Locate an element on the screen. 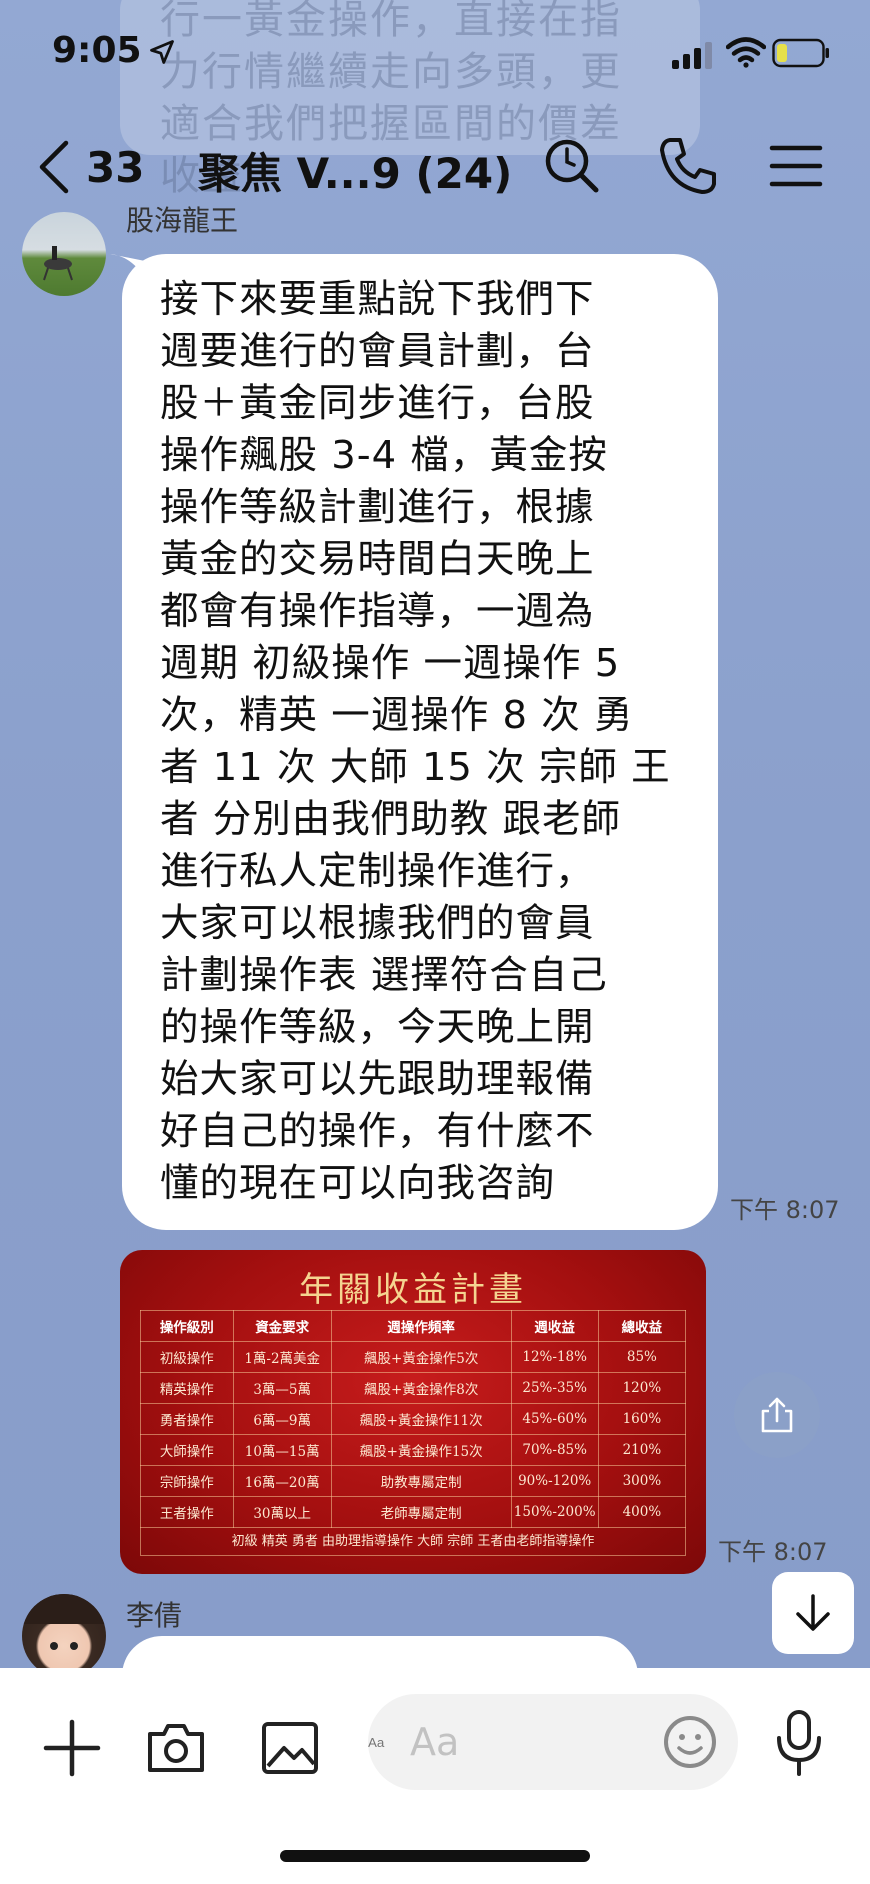 This screenshot has width=870, height=1884. table-cell: 助教專屬定制 is located at coordinates (421, 1481).